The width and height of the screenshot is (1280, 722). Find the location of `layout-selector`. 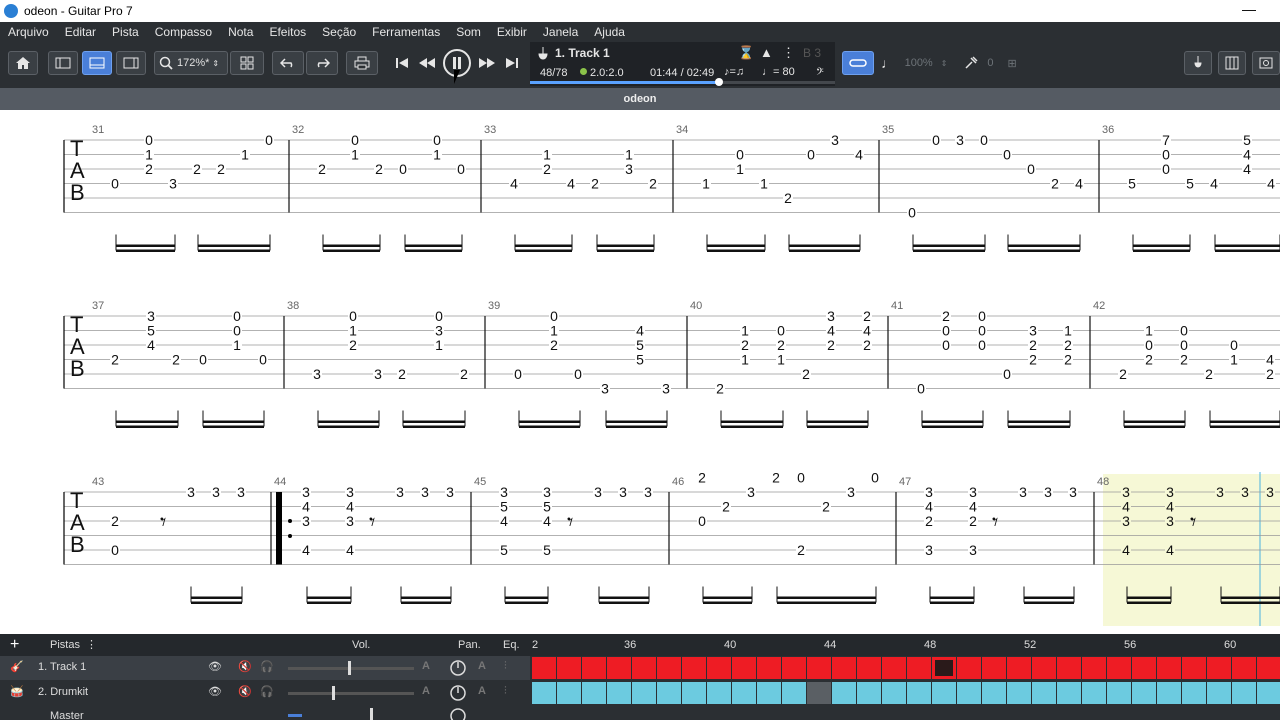

layout-selector is located at coordinates (247, 63).